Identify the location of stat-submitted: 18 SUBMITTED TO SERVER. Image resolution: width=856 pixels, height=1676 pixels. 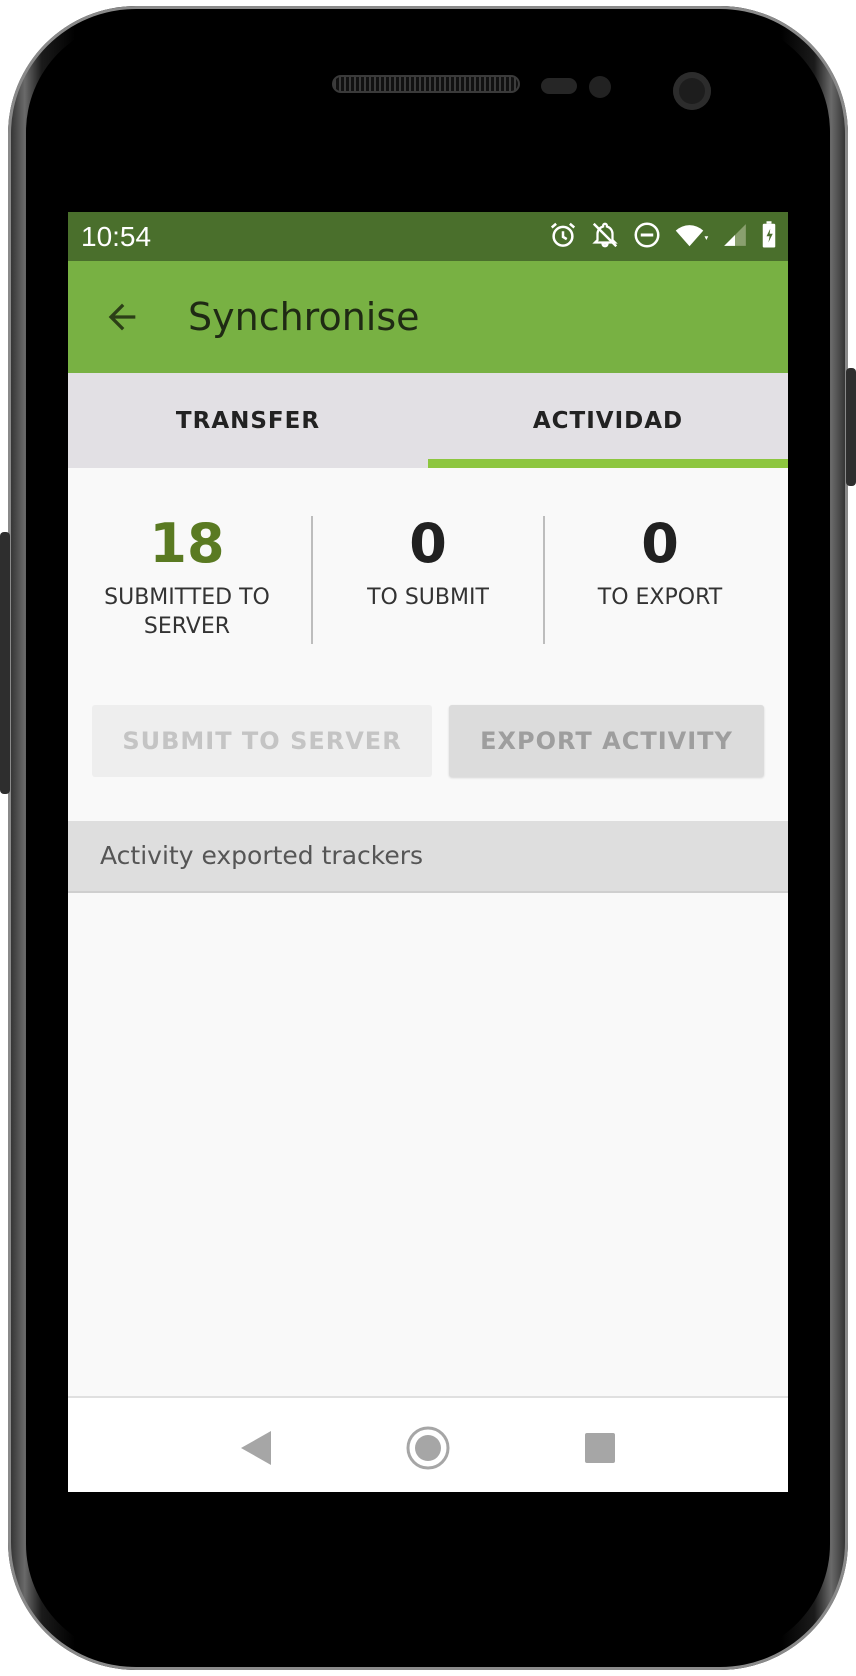
(187, 554).